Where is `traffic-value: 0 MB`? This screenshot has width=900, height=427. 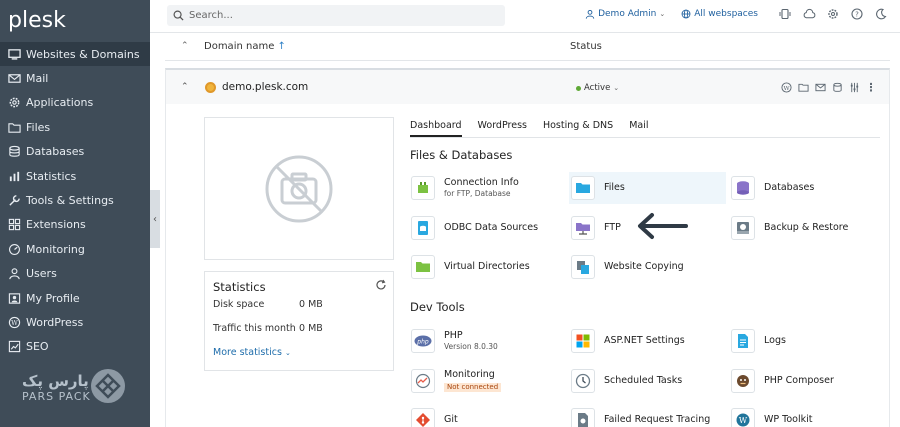
traffic-value: 0 MB is located at coordinates (311, 328).